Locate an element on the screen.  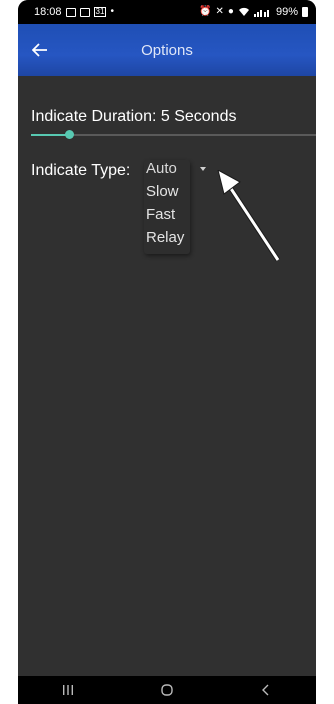
duration-label: Indicate Duration: 5 Seconds is located at coordinates (134, 116).